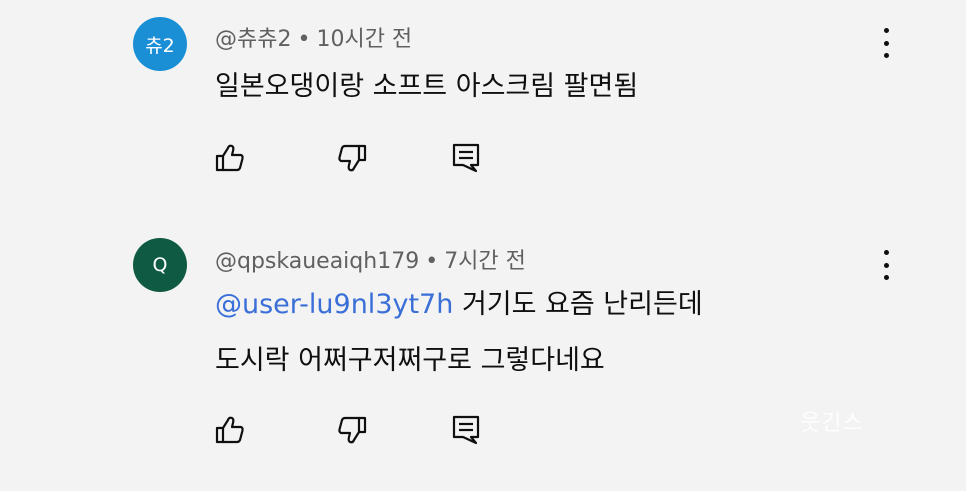 This screenshot has width=966, height=491. What do you see at coordinates (334, 304) in the screenshot?
I see `mention-link: @user-lu9nl3yt7h` at bounding box center [334, 304].